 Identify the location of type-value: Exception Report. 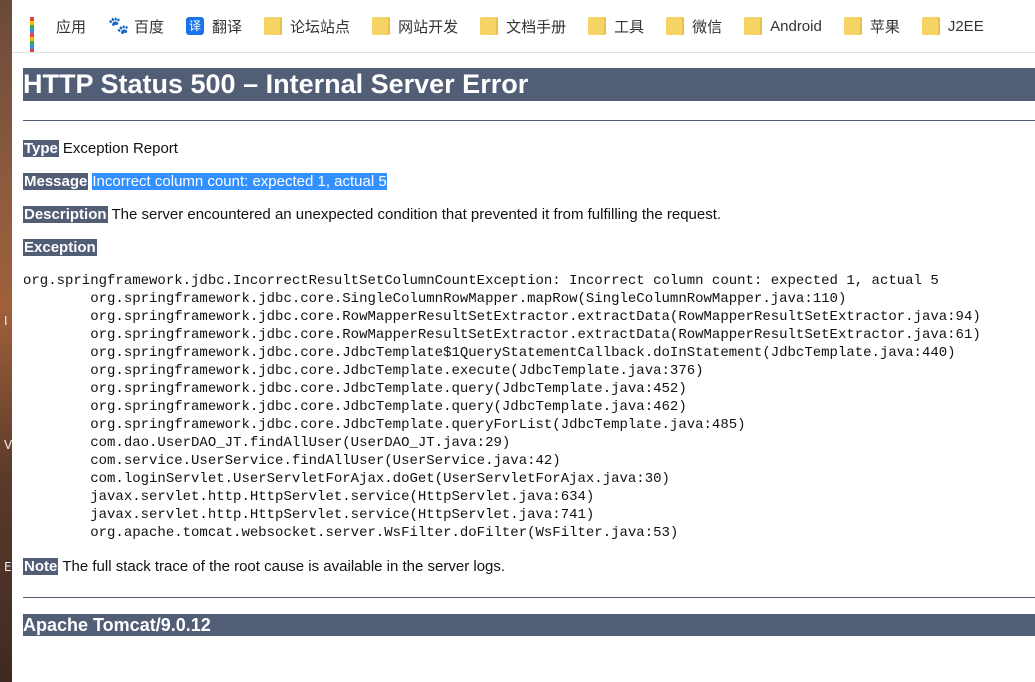
(120, 148).